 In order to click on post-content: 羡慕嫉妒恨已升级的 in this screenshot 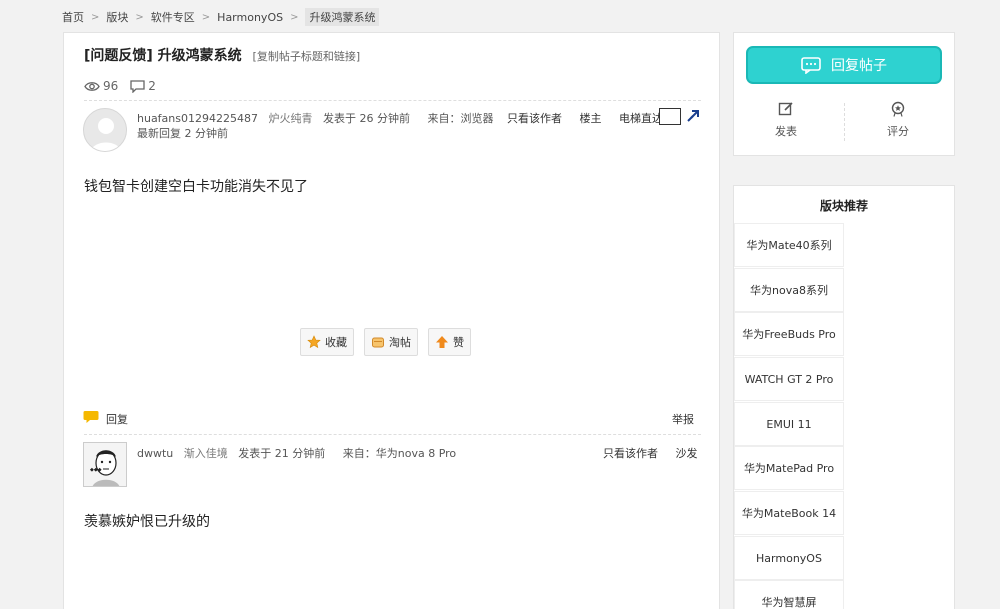, I will do `click(147, 522)`.